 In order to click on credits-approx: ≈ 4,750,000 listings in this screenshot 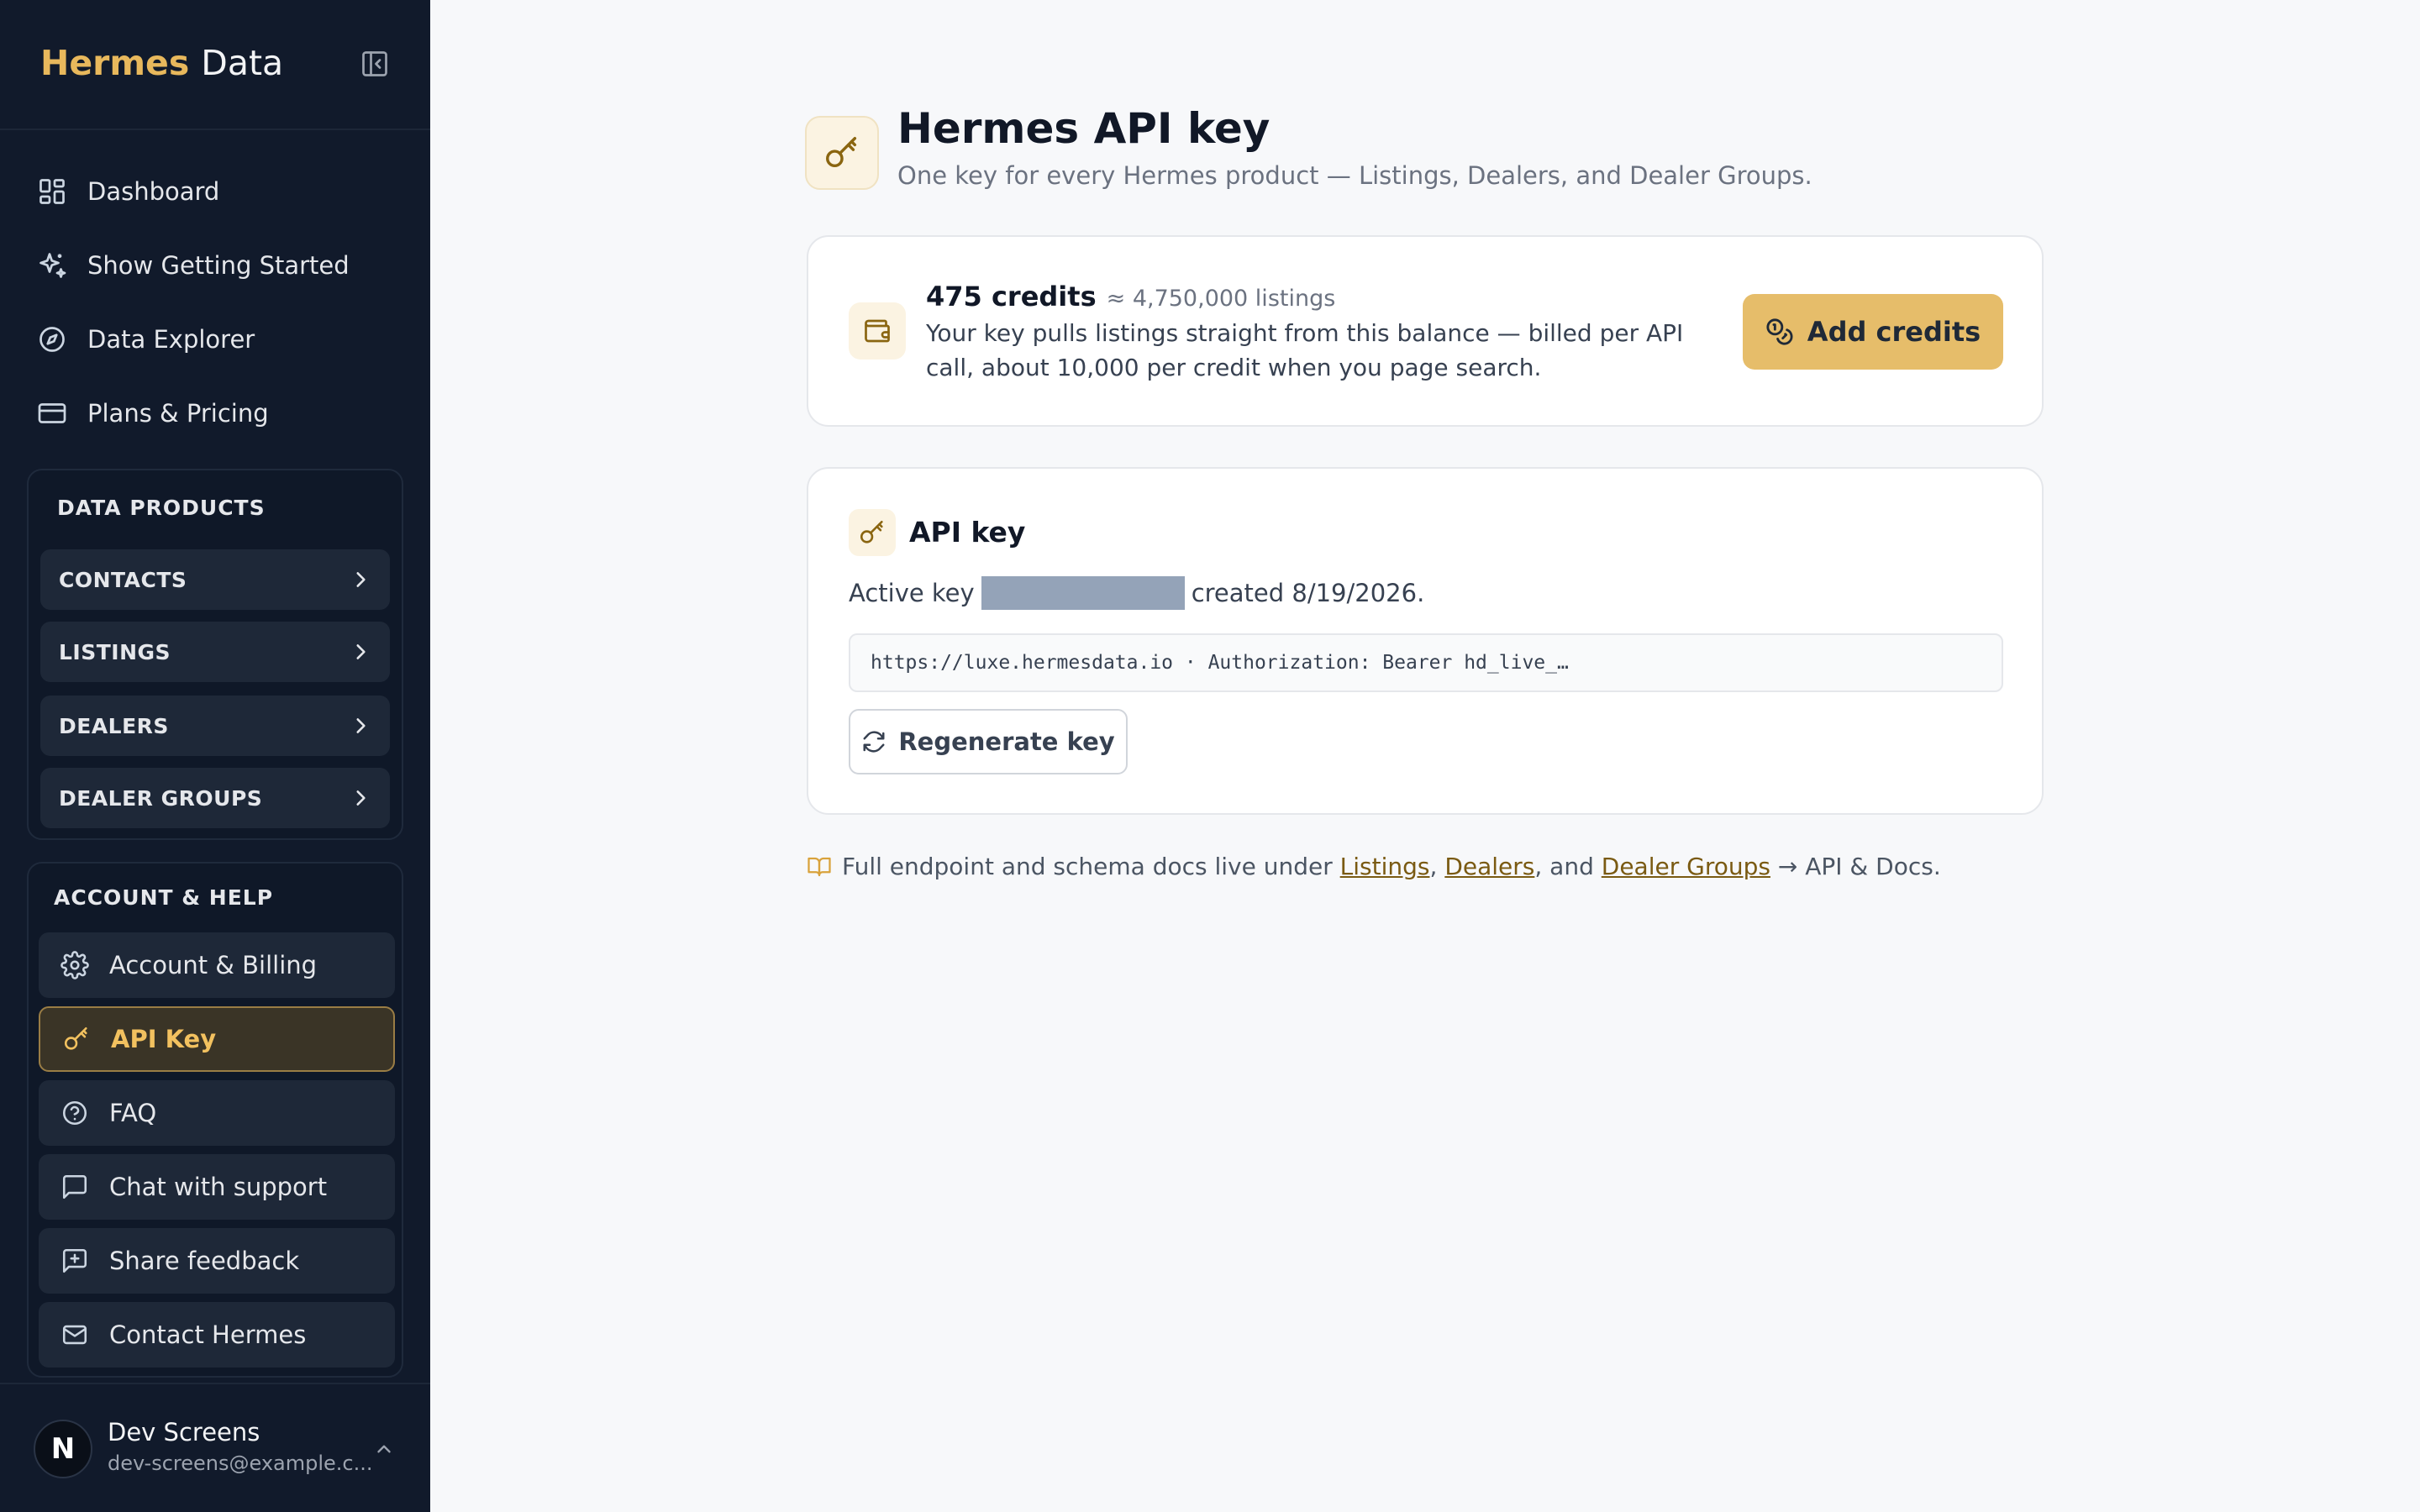, I will do `click(1221, 299)`.